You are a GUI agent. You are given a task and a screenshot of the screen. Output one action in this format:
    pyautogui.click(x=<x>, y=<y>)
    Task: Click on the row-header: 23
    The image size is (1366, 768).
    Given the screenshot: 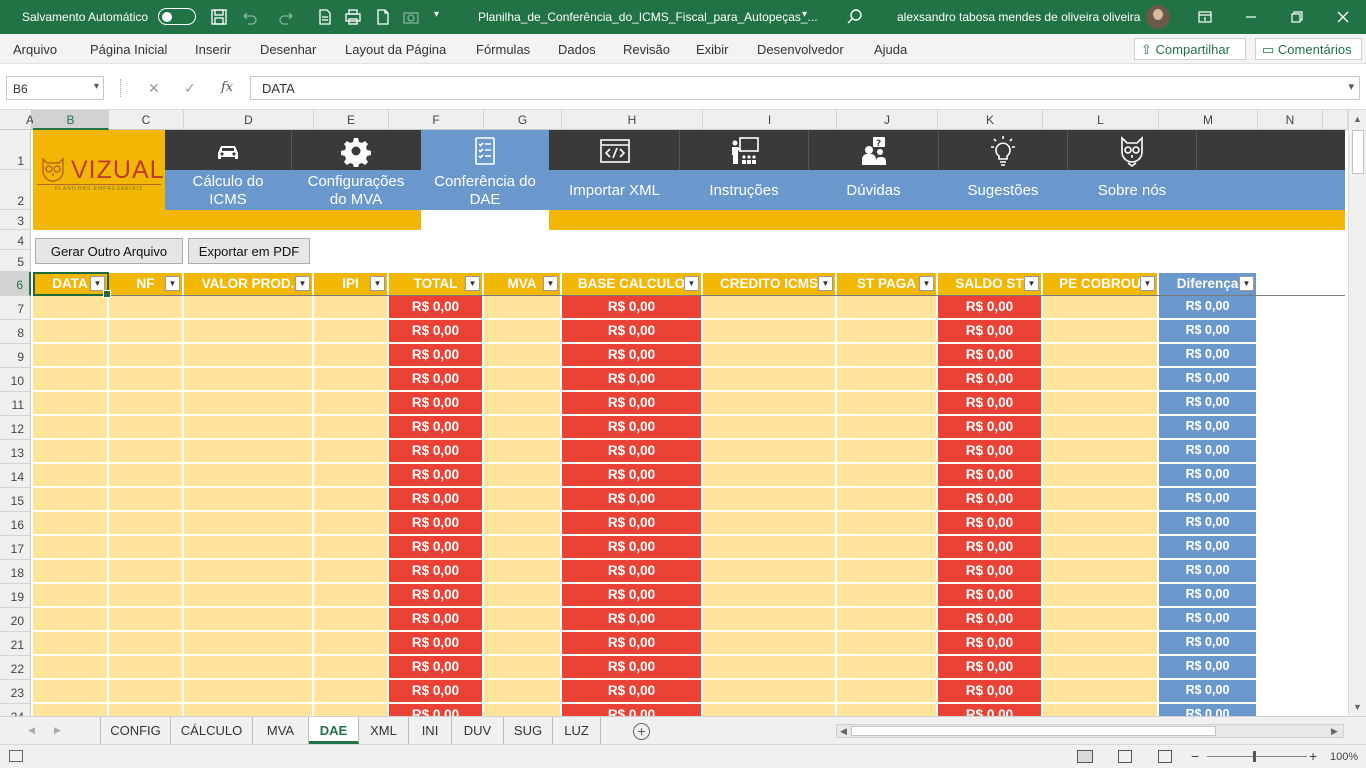 What is the action you would take?
    pyautogui.click(x=15, y=692)
    